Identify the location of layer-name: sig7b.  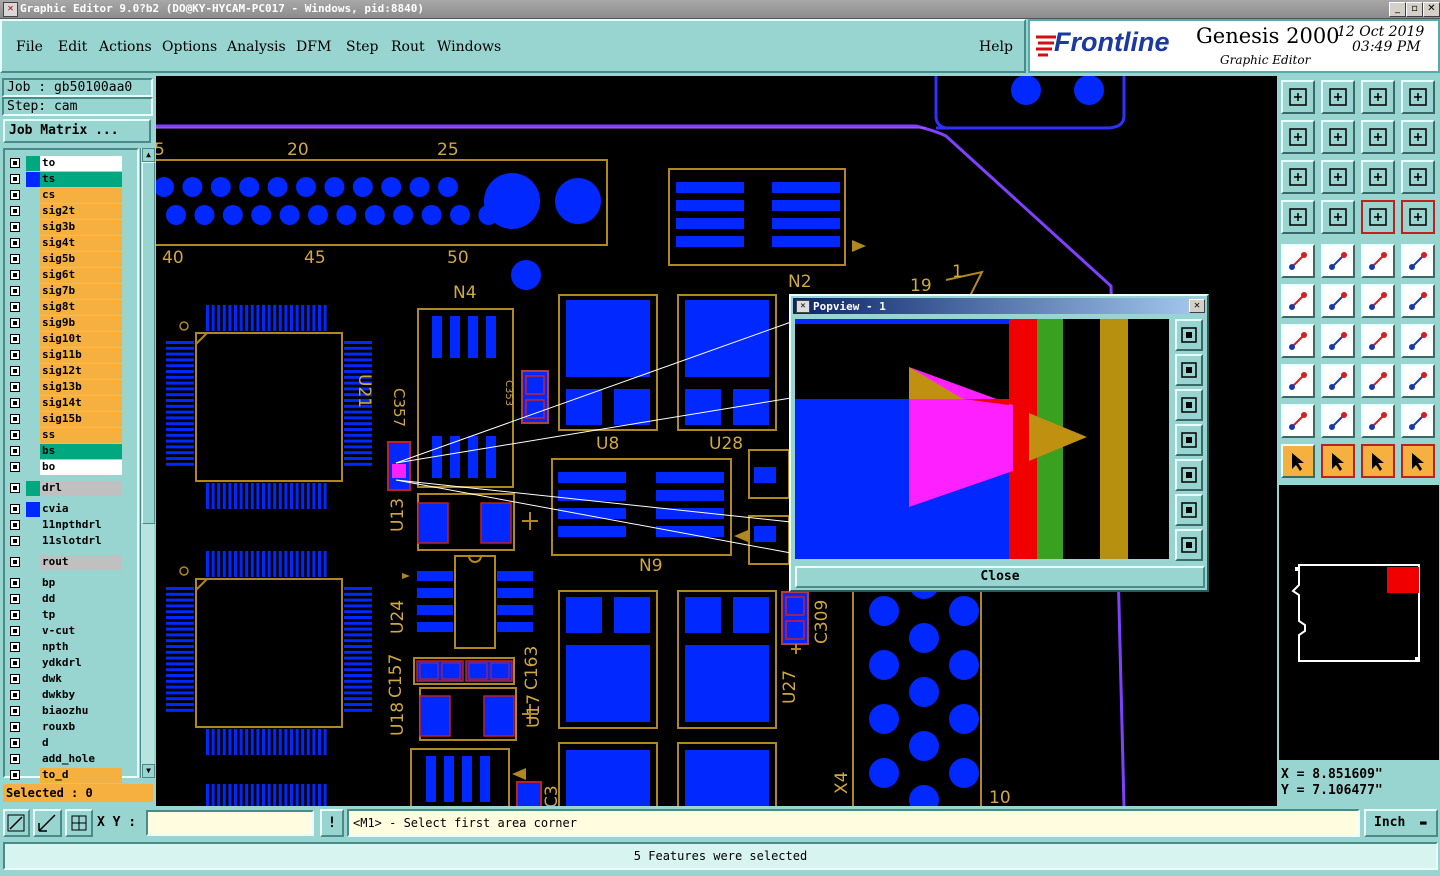
(81, 291).